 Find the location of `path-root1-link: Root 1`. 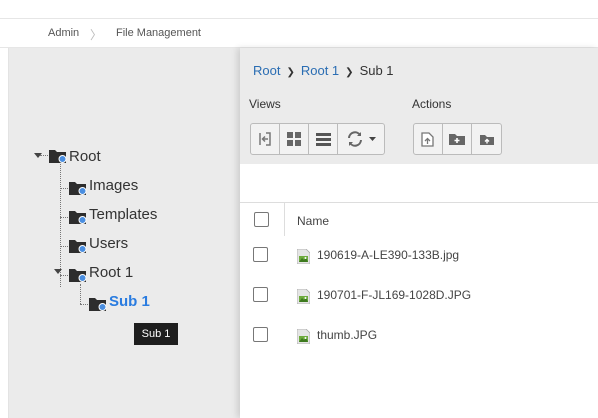

path-root1-link: Root 1 is located at coordinates (320, 70).